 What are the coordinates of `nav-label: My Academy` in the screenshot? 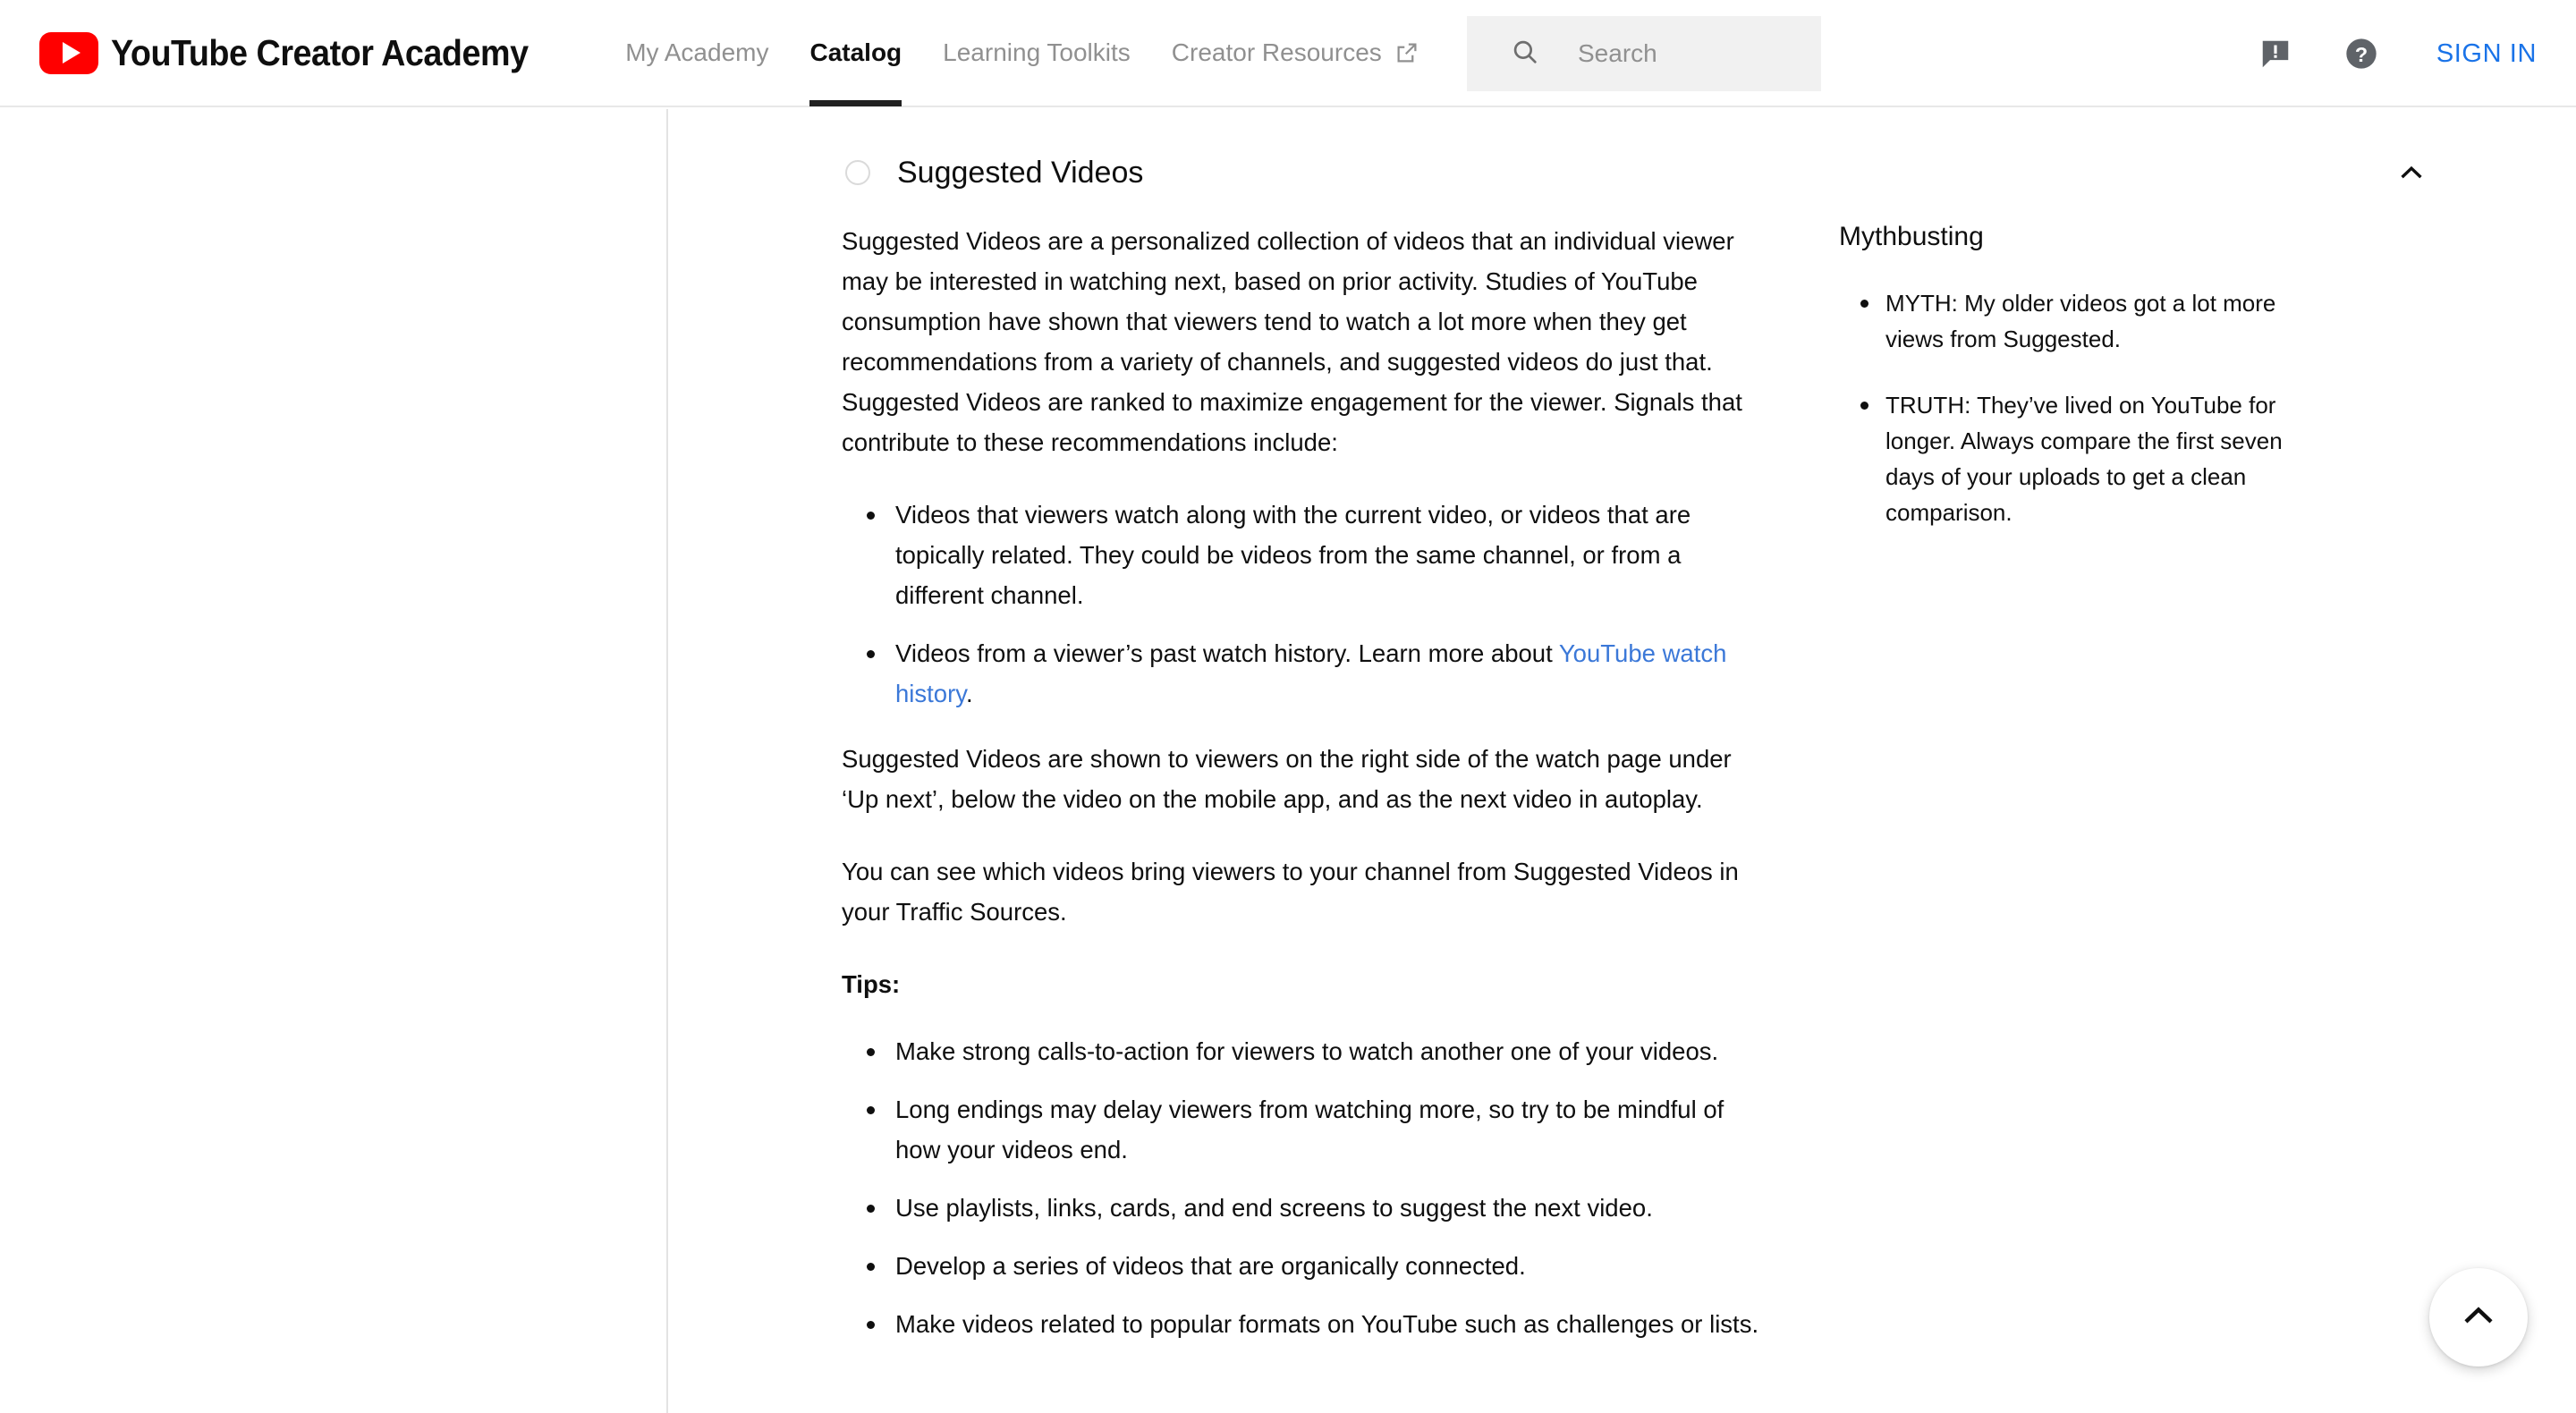 It's located at (697, 52).